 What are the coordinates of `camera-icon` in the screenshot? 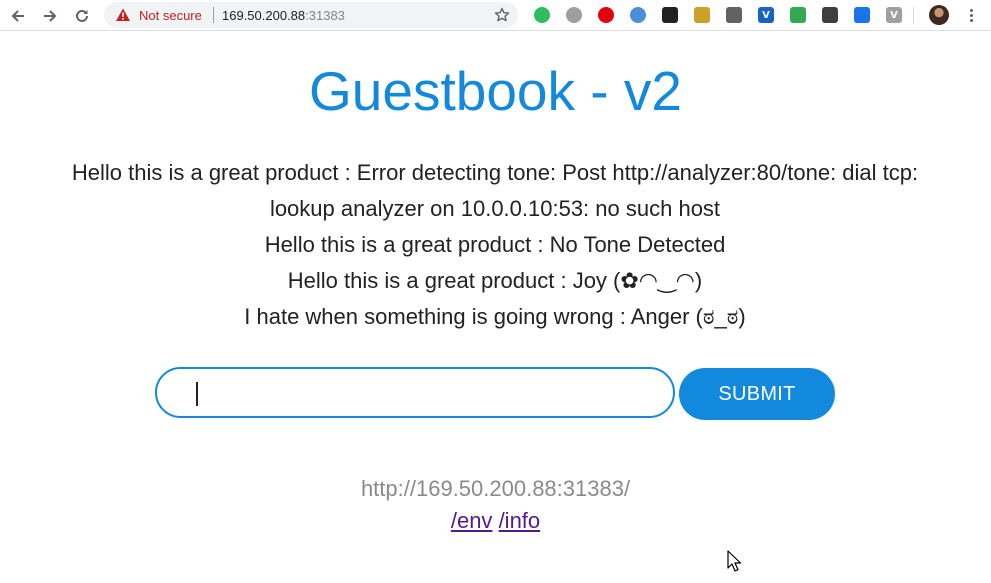 It's located at (670, 15).